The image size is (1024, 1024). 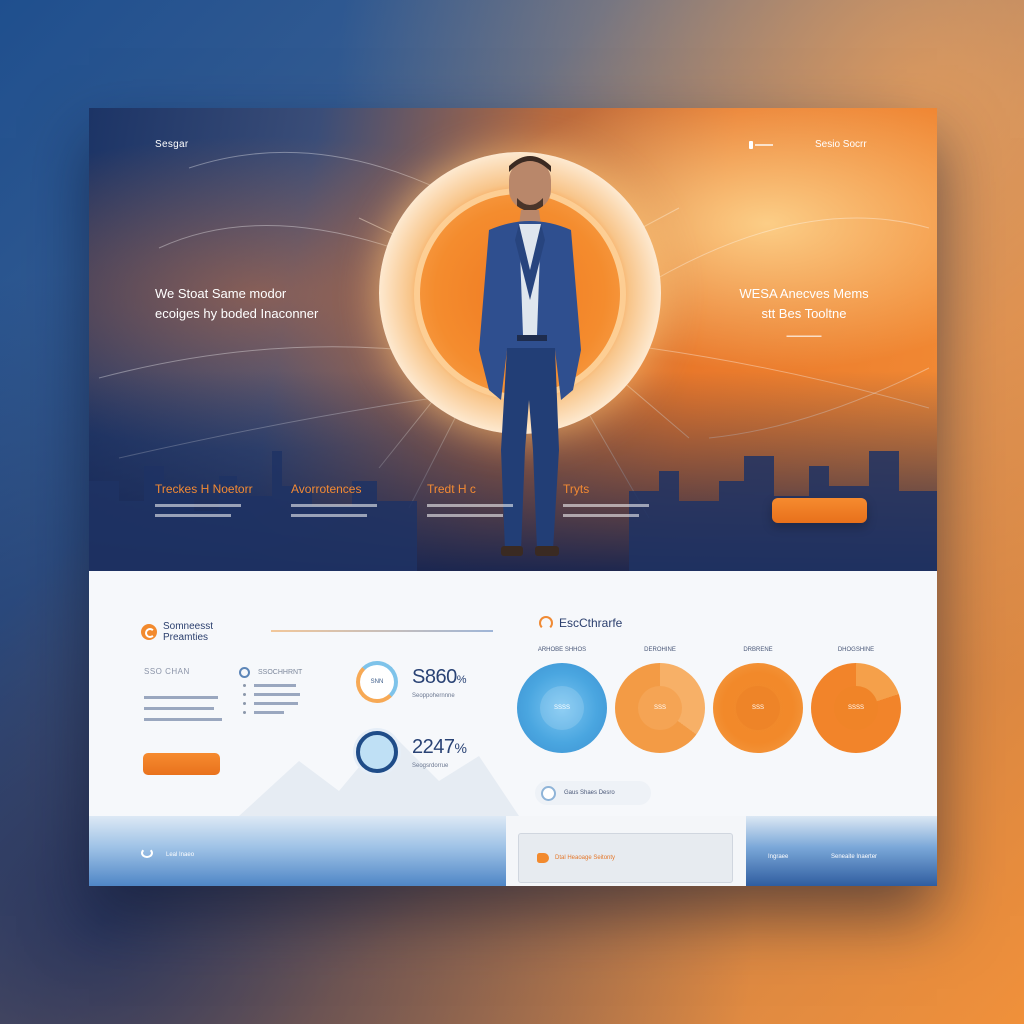 What do you see at coordinates (433, 695) in the screenshot?
I see `stat-caption: Seoppohernnne` at bounding box center [433, 695].